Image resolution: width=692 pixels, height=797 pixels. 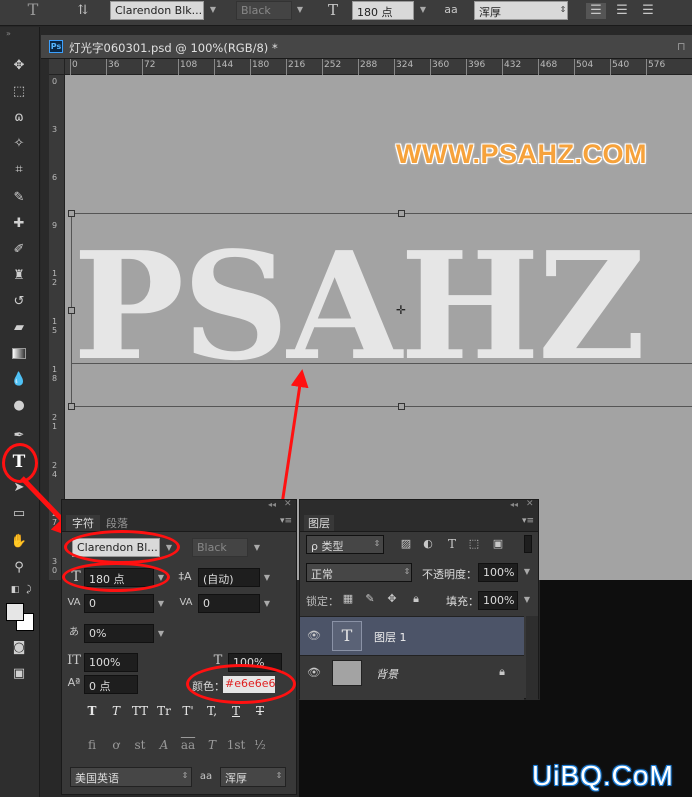 What do you see at coordinates (267, 603) in the screenshot?
I see `tracking-dropdown-icon: ▼` at bounding box center [267, 603].